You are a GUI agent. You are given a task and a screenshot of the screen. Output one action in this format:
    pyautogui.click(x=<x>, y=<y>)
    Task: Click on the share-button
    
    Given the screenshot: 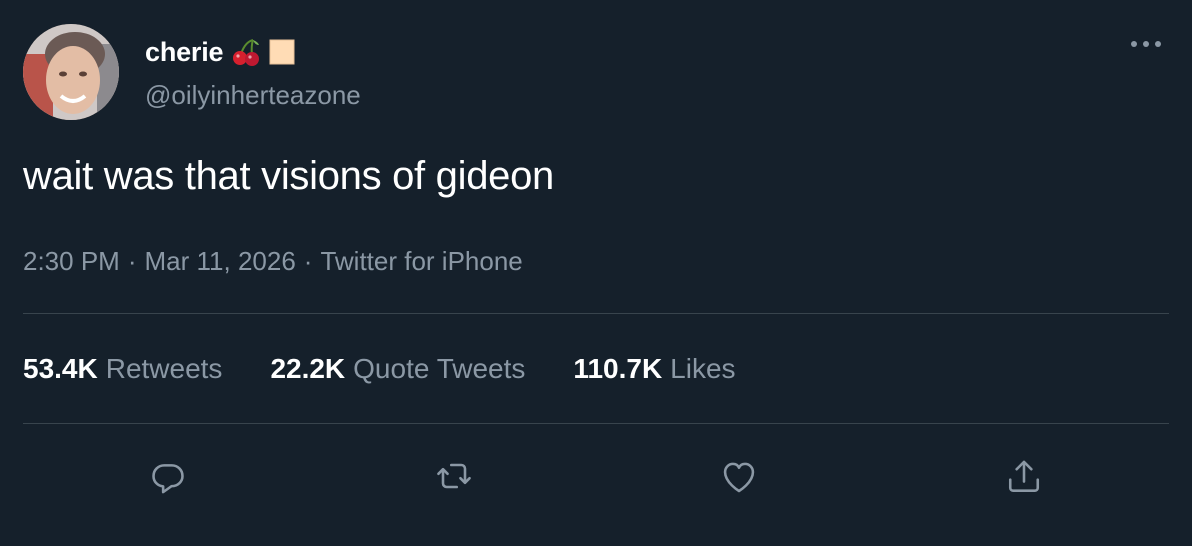 What is the action you would take?
    pyautogui.click(x=1024, y=476)
    